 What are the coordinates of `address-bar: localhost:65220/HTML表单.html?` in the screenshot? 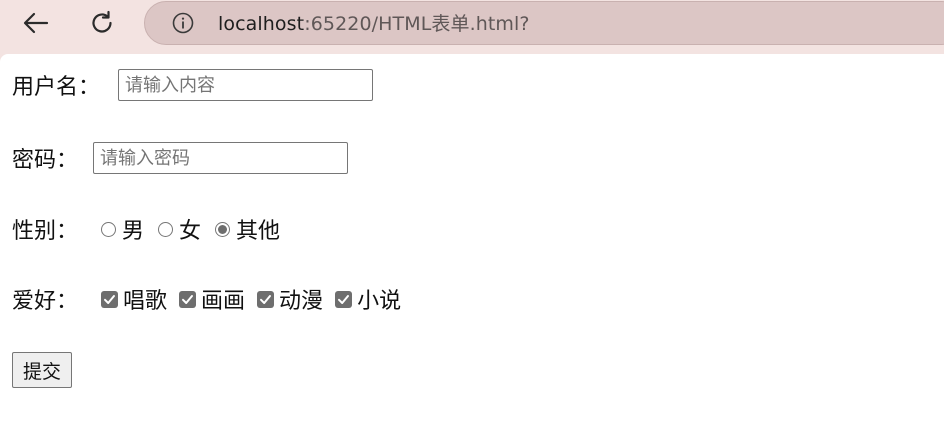 It's located at (544, 23).